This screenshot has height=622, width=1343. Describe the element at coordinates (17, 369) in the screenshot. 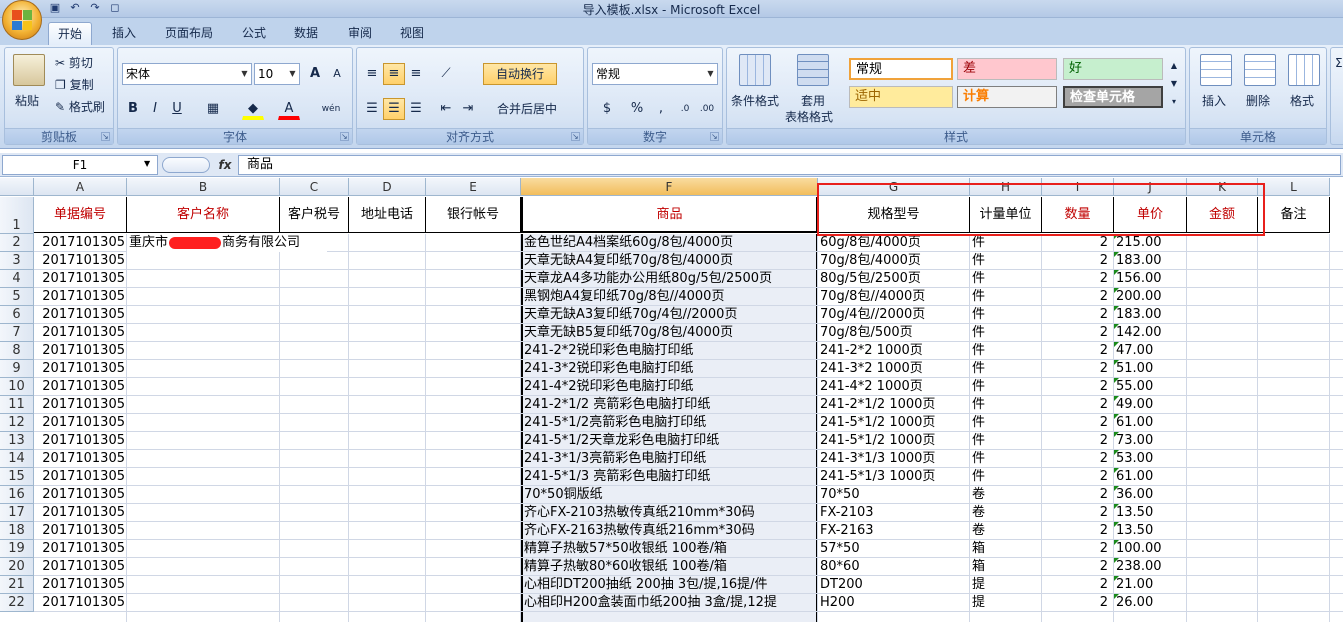

I see `row-header-9: 9` at that location.